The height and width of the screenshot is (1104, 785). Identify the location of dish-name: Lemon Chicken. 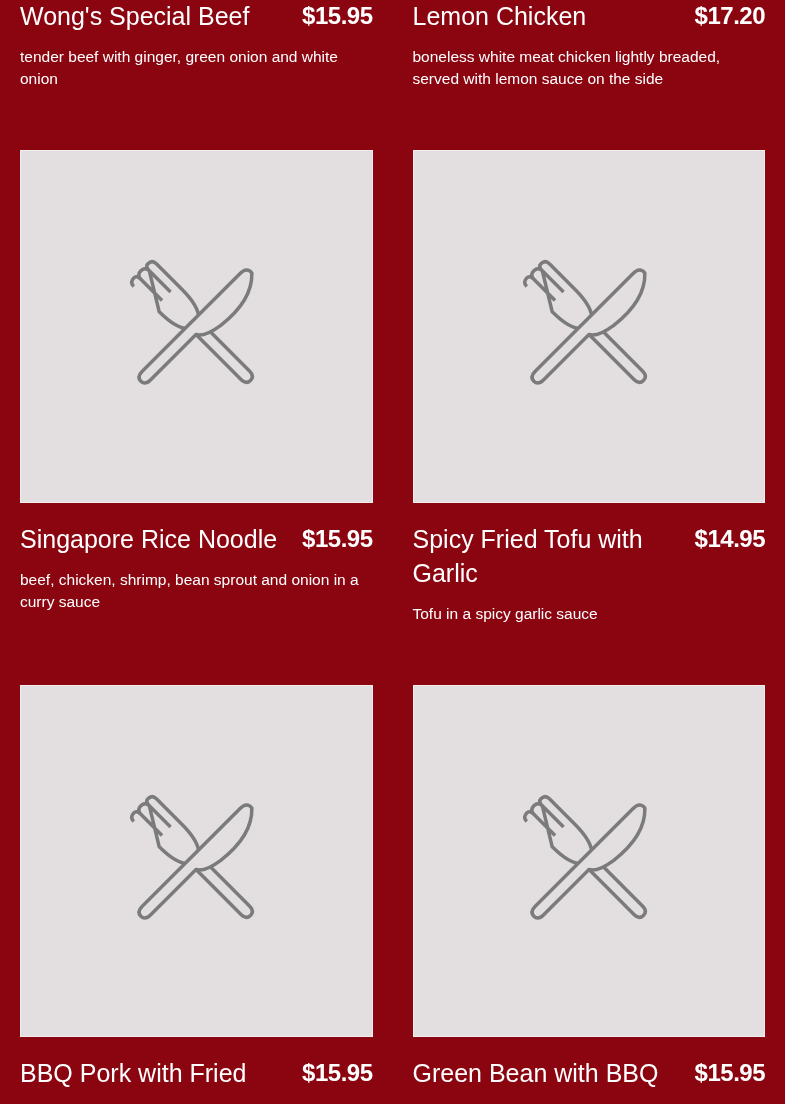
(500, 16).